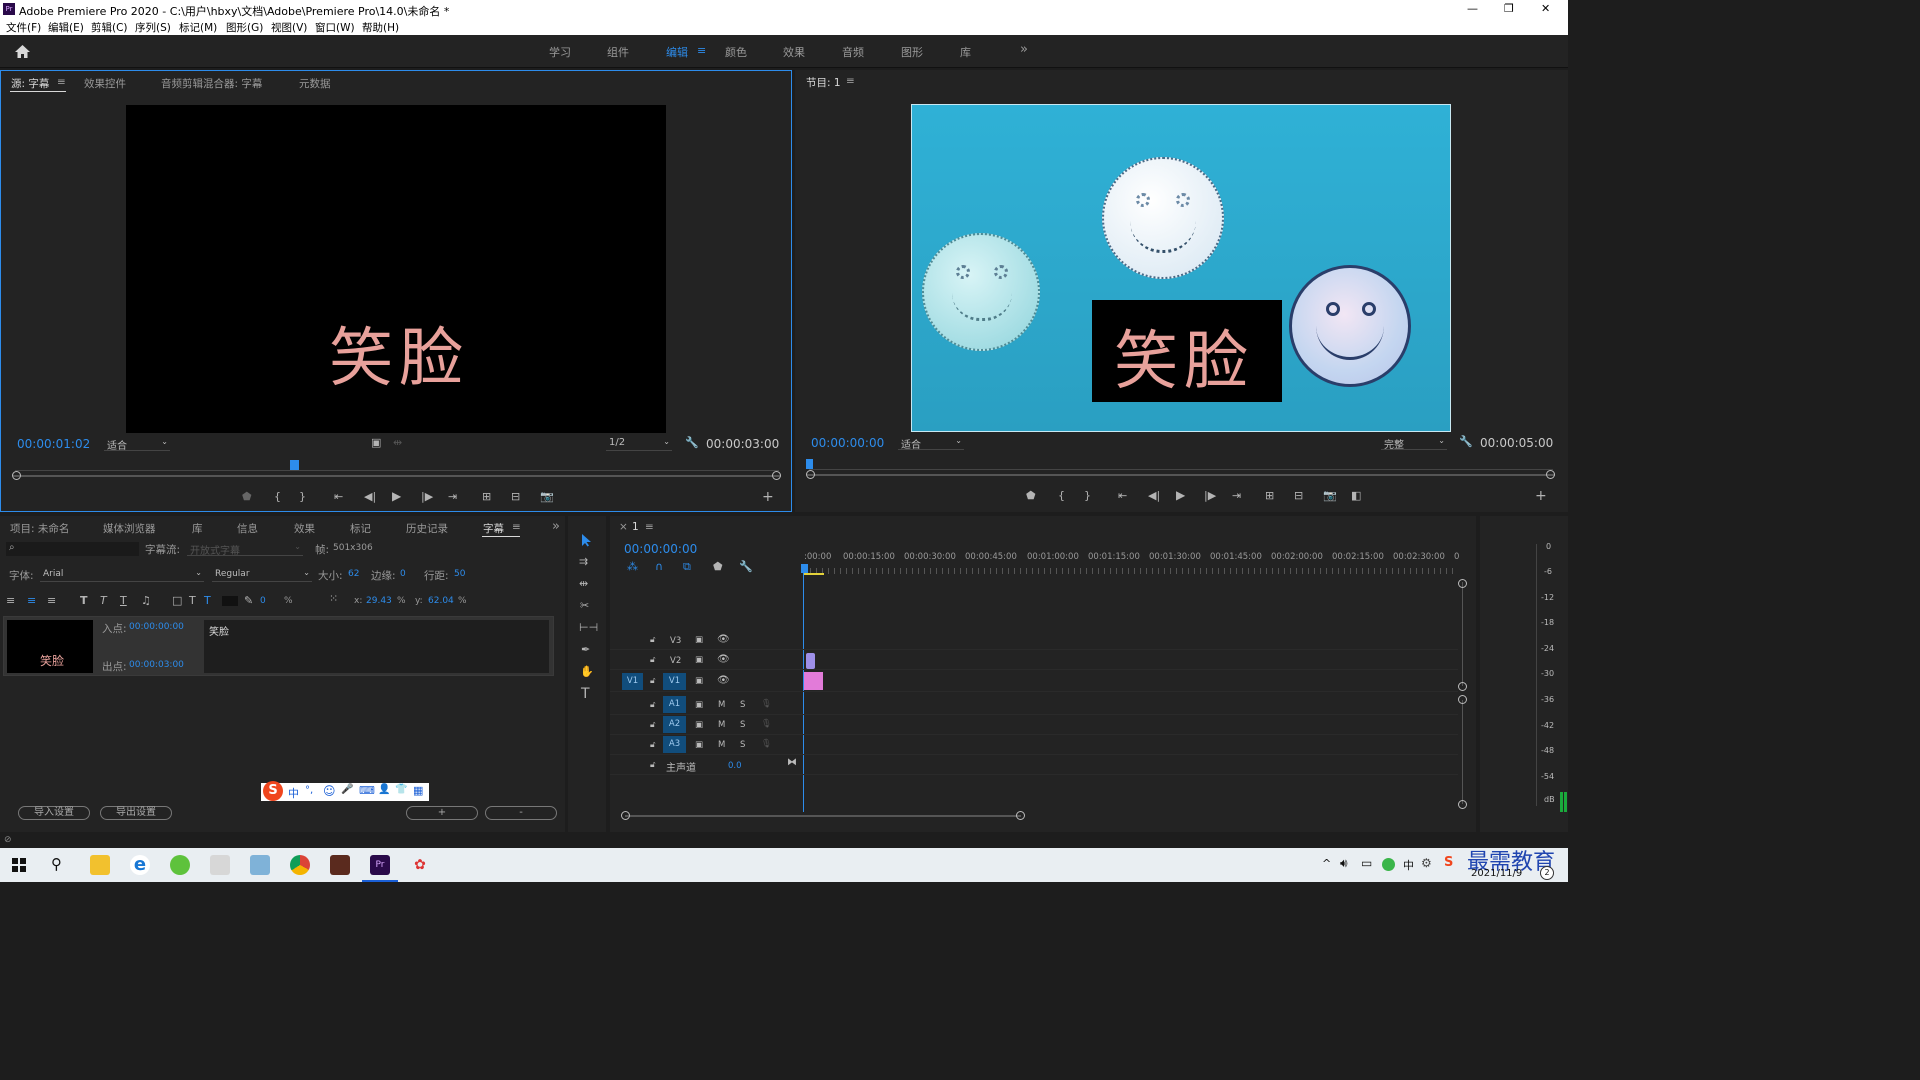 This screenshot has height=1080, width=1920. Describe the element at coordinates (442, 813) in the screenshot. I see `add-caption-button: +` at that location.